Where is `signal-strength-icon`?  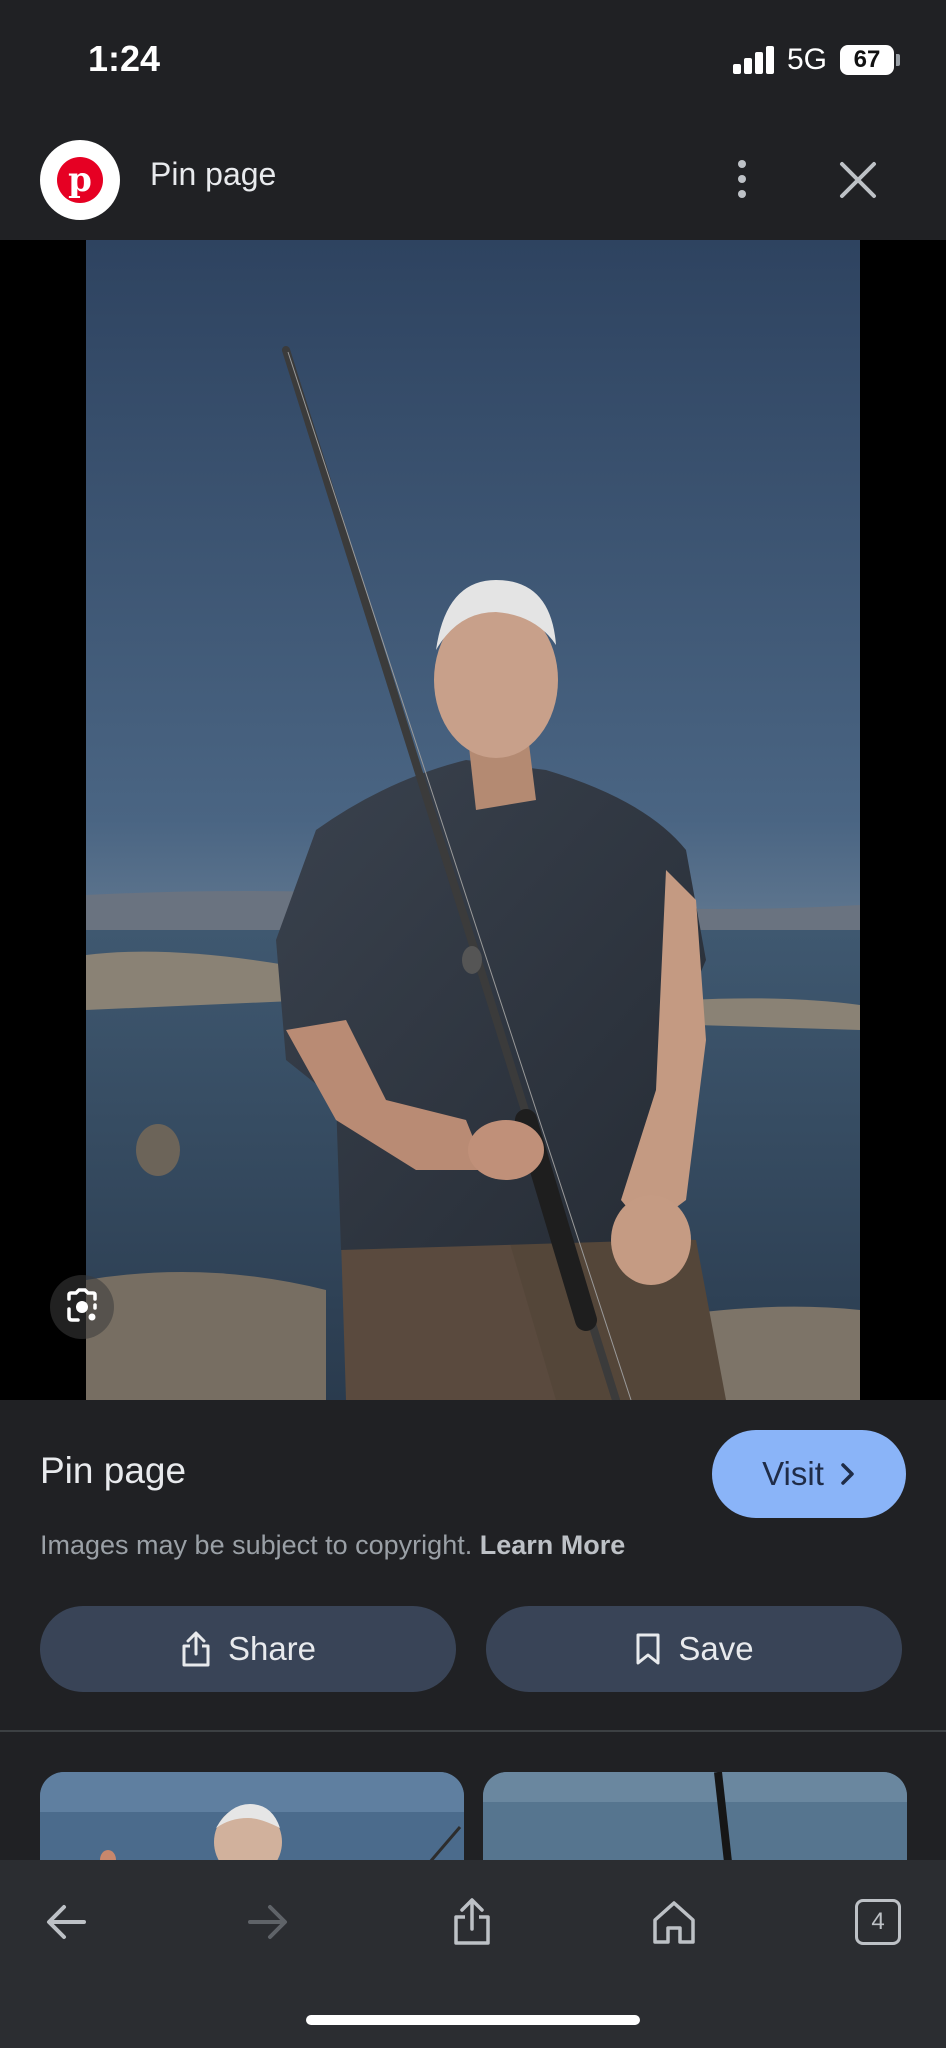 signal-strength-icon is located at coordinates (754, 60).